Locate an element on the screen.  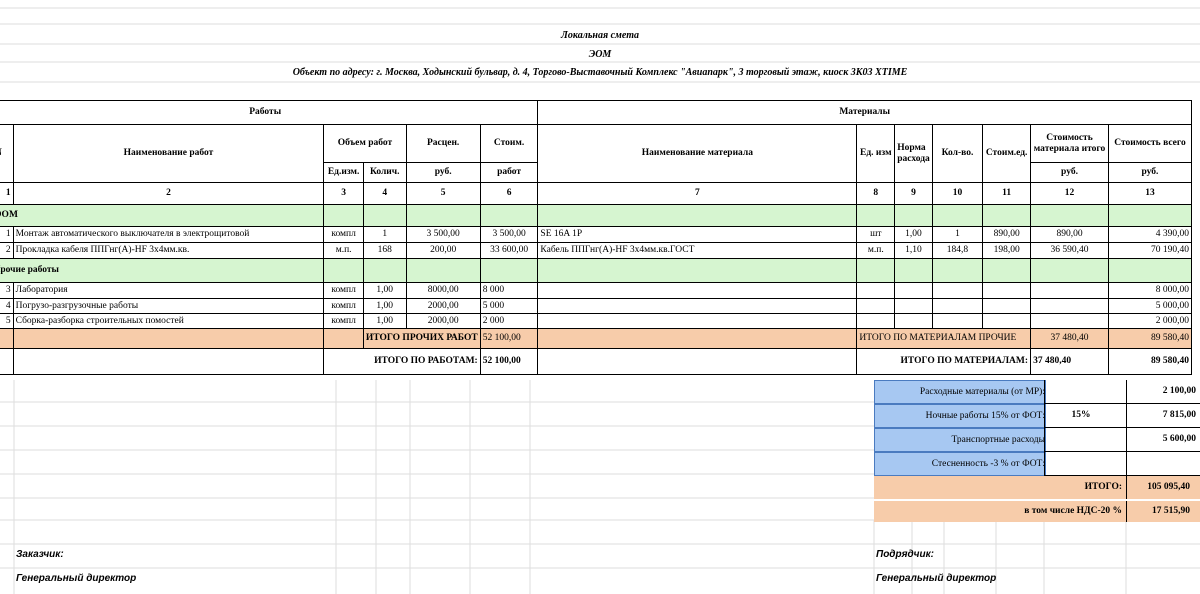
col-total-all-unit: руб. is located at coordinates (1150, 172).